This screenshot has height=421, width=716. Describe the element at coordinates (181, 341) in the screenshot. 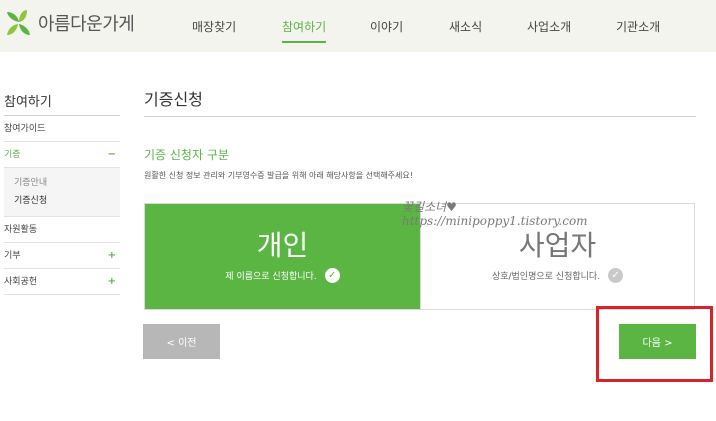

I see `prev-button: < 이전` at that location.